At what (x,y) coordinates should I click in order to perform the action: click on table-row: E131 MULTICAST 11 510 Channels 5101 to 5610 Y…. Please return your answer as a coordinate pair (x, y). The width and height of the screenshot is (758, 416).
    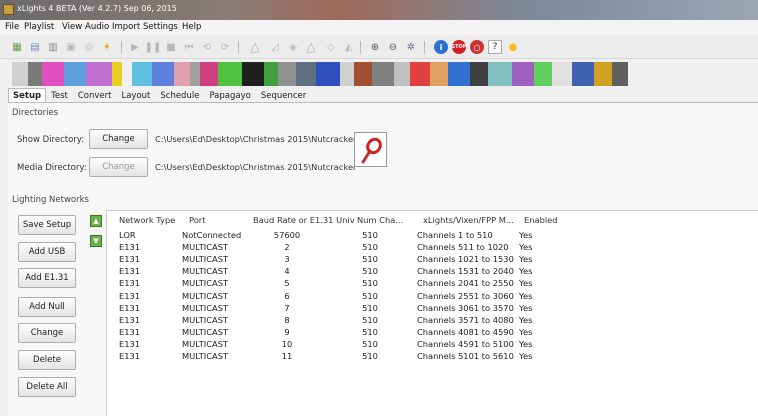
    Looking at the image, I should click on (427, 357).